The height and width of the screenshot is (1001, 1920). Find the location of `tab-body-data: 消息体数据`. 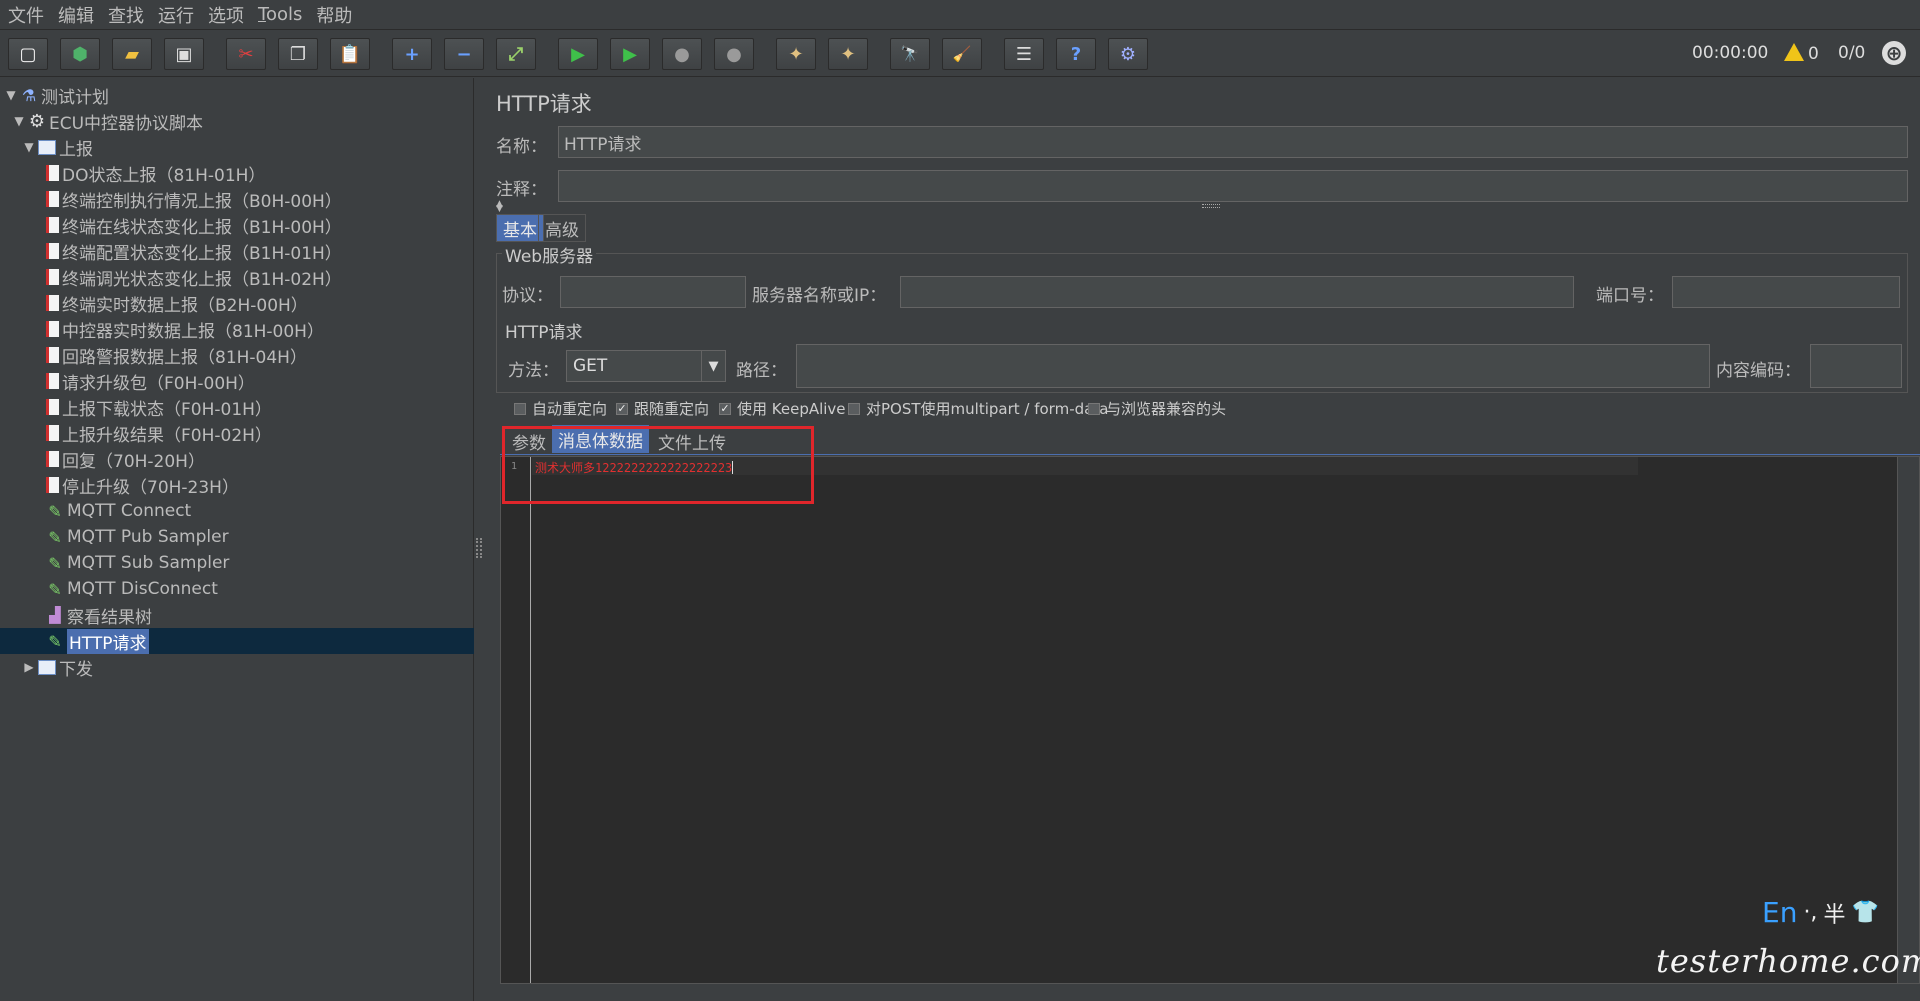

tab-body-data: 消息体数据 is located at coordinates (600, 439).